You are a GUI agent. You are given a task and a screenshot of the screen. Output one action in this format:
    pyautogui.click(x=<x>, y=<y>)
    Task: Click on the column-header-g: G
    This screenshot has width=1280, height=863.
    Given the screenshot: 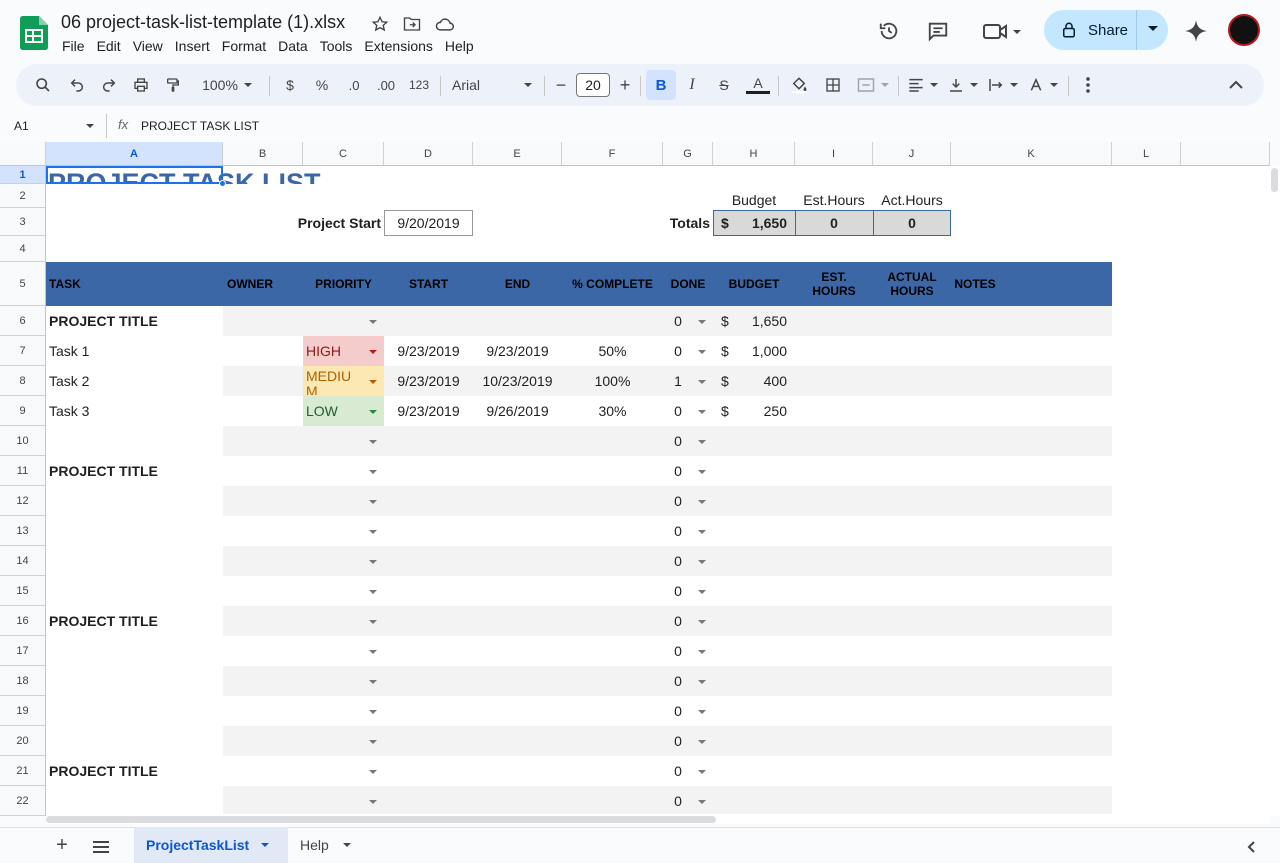 What is the action you would take?
    pyautogui.click(x=688, y=154)
    